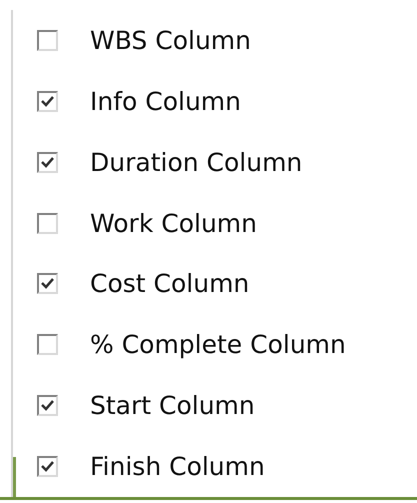 This screenshot has height=503, width=417. I want to click on column-option: Finish Column, so click(191, 466).